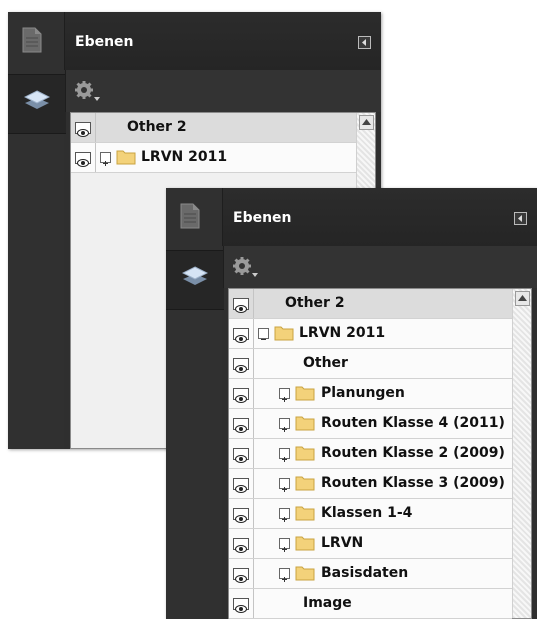  I want to click on layer-row-basisdaten: Basisdaten, so click(370, 574).